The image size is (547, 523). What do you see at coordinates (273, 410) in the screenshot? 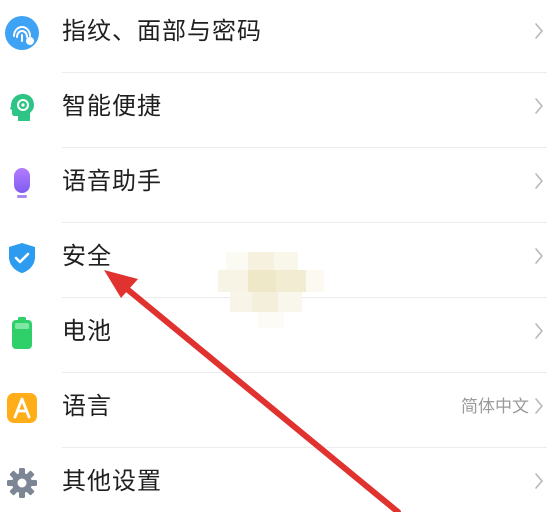
I see `settings-item-language: 语言 简体中文` at bounding box center [273, 410].